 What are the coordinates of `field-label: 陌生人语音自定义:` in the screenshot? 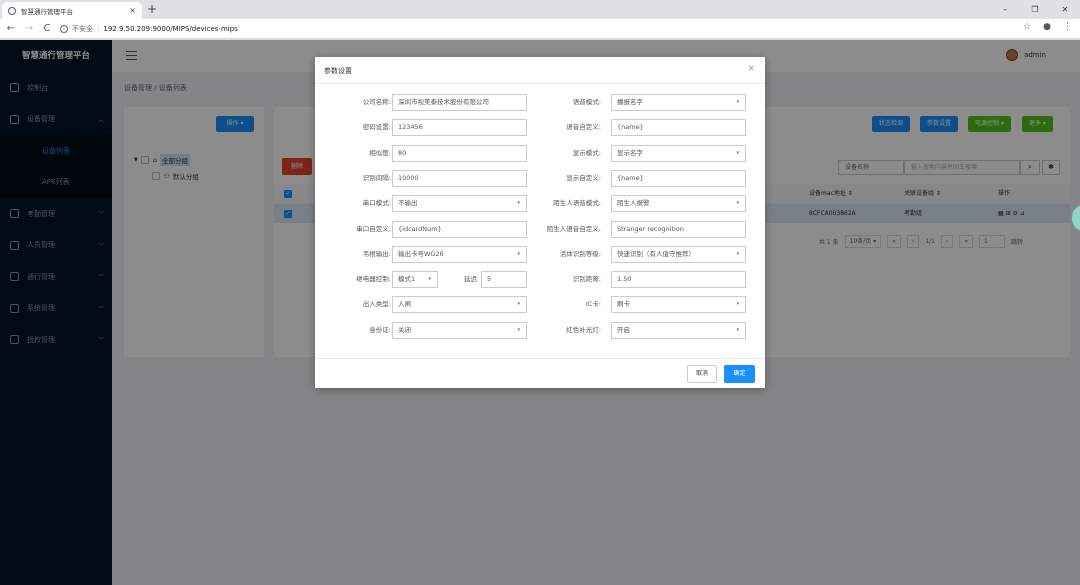 It's located at (573, 228).